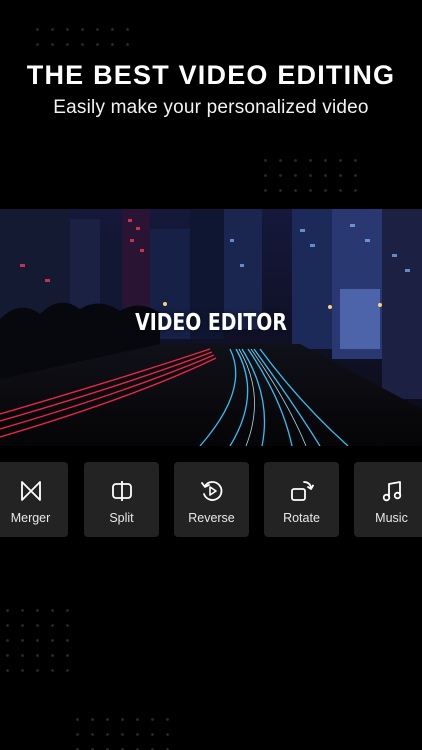  Describe the element at coordinates (211, 75) in the screenshot. I see `page-title: THE BEST VIDEO EDITING` at that location.